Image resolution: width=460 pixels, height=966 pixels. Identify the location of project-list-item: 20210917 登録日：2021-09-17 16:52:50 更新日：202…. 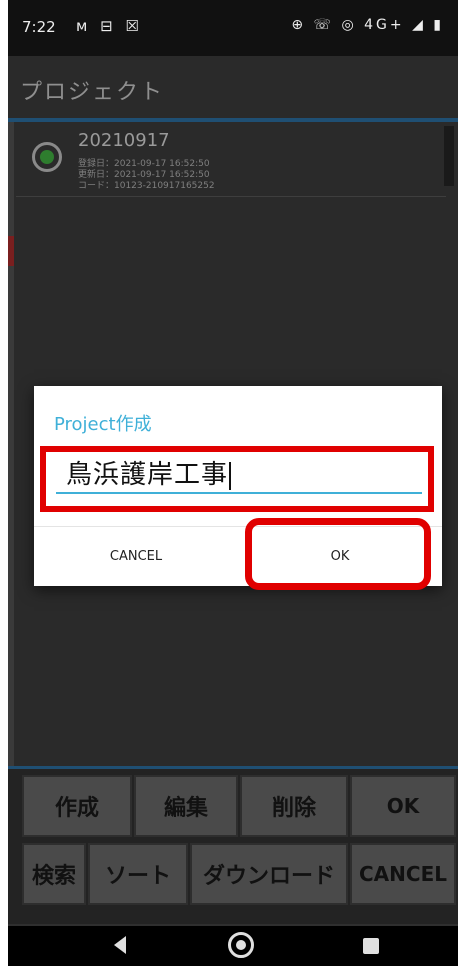
(231, 161).